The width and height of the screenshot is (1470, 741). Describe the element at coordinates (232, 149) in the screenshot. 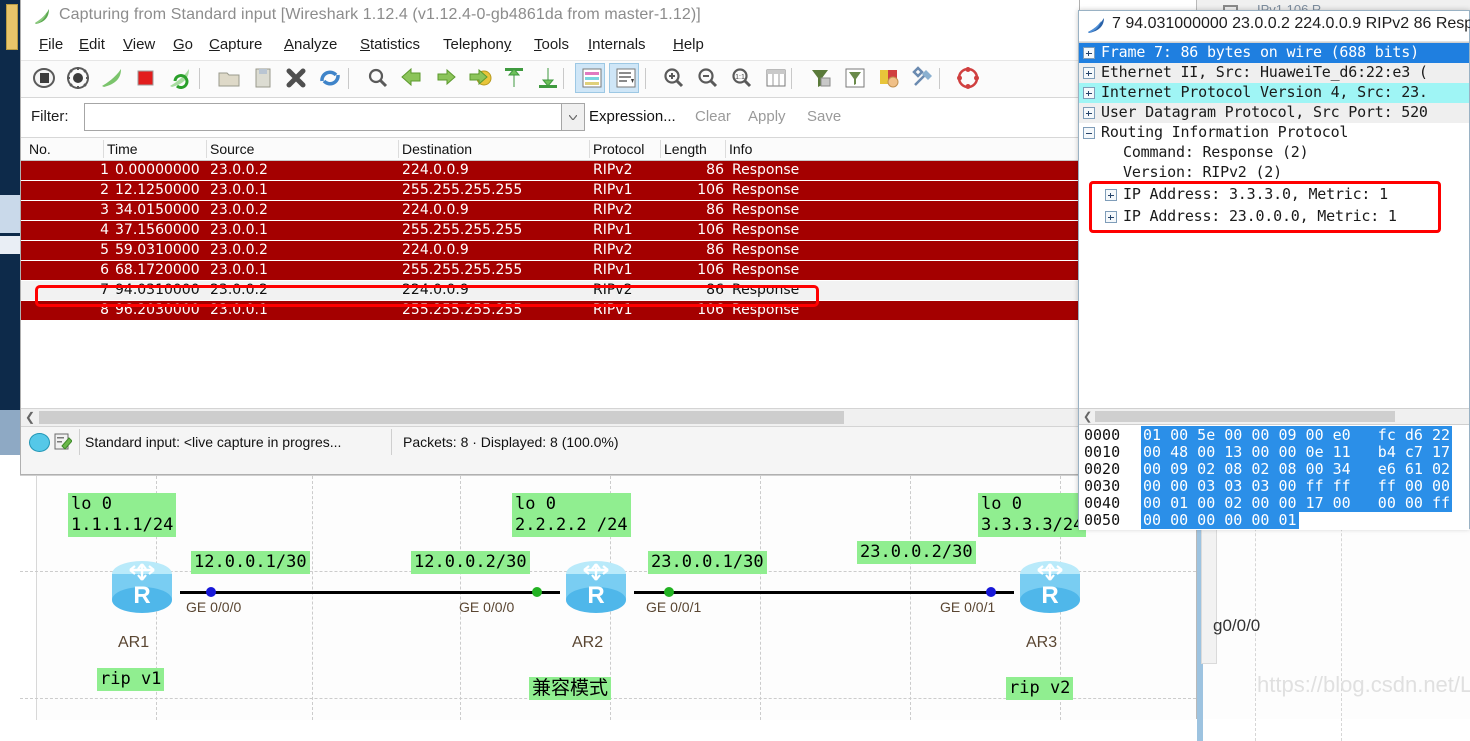

I see `column-header-source: Source` at that location.